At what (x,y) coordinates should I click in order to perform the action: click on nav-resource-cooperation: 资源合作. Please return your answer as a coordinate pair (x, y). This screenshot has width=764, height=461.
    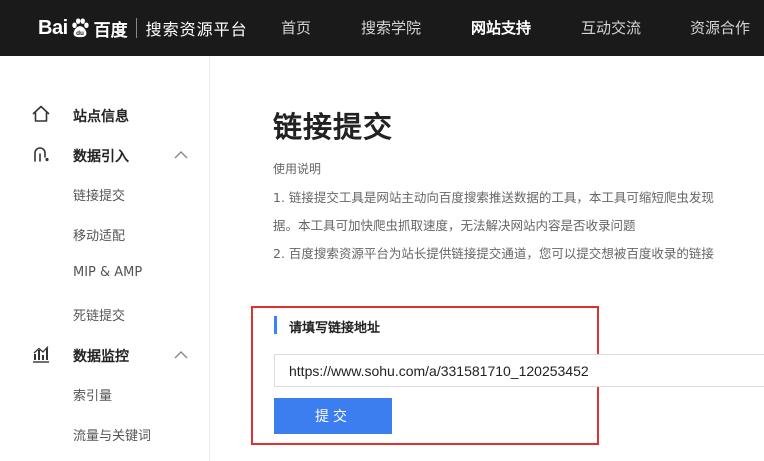
    Looking at the image, I should click on (720, 28).